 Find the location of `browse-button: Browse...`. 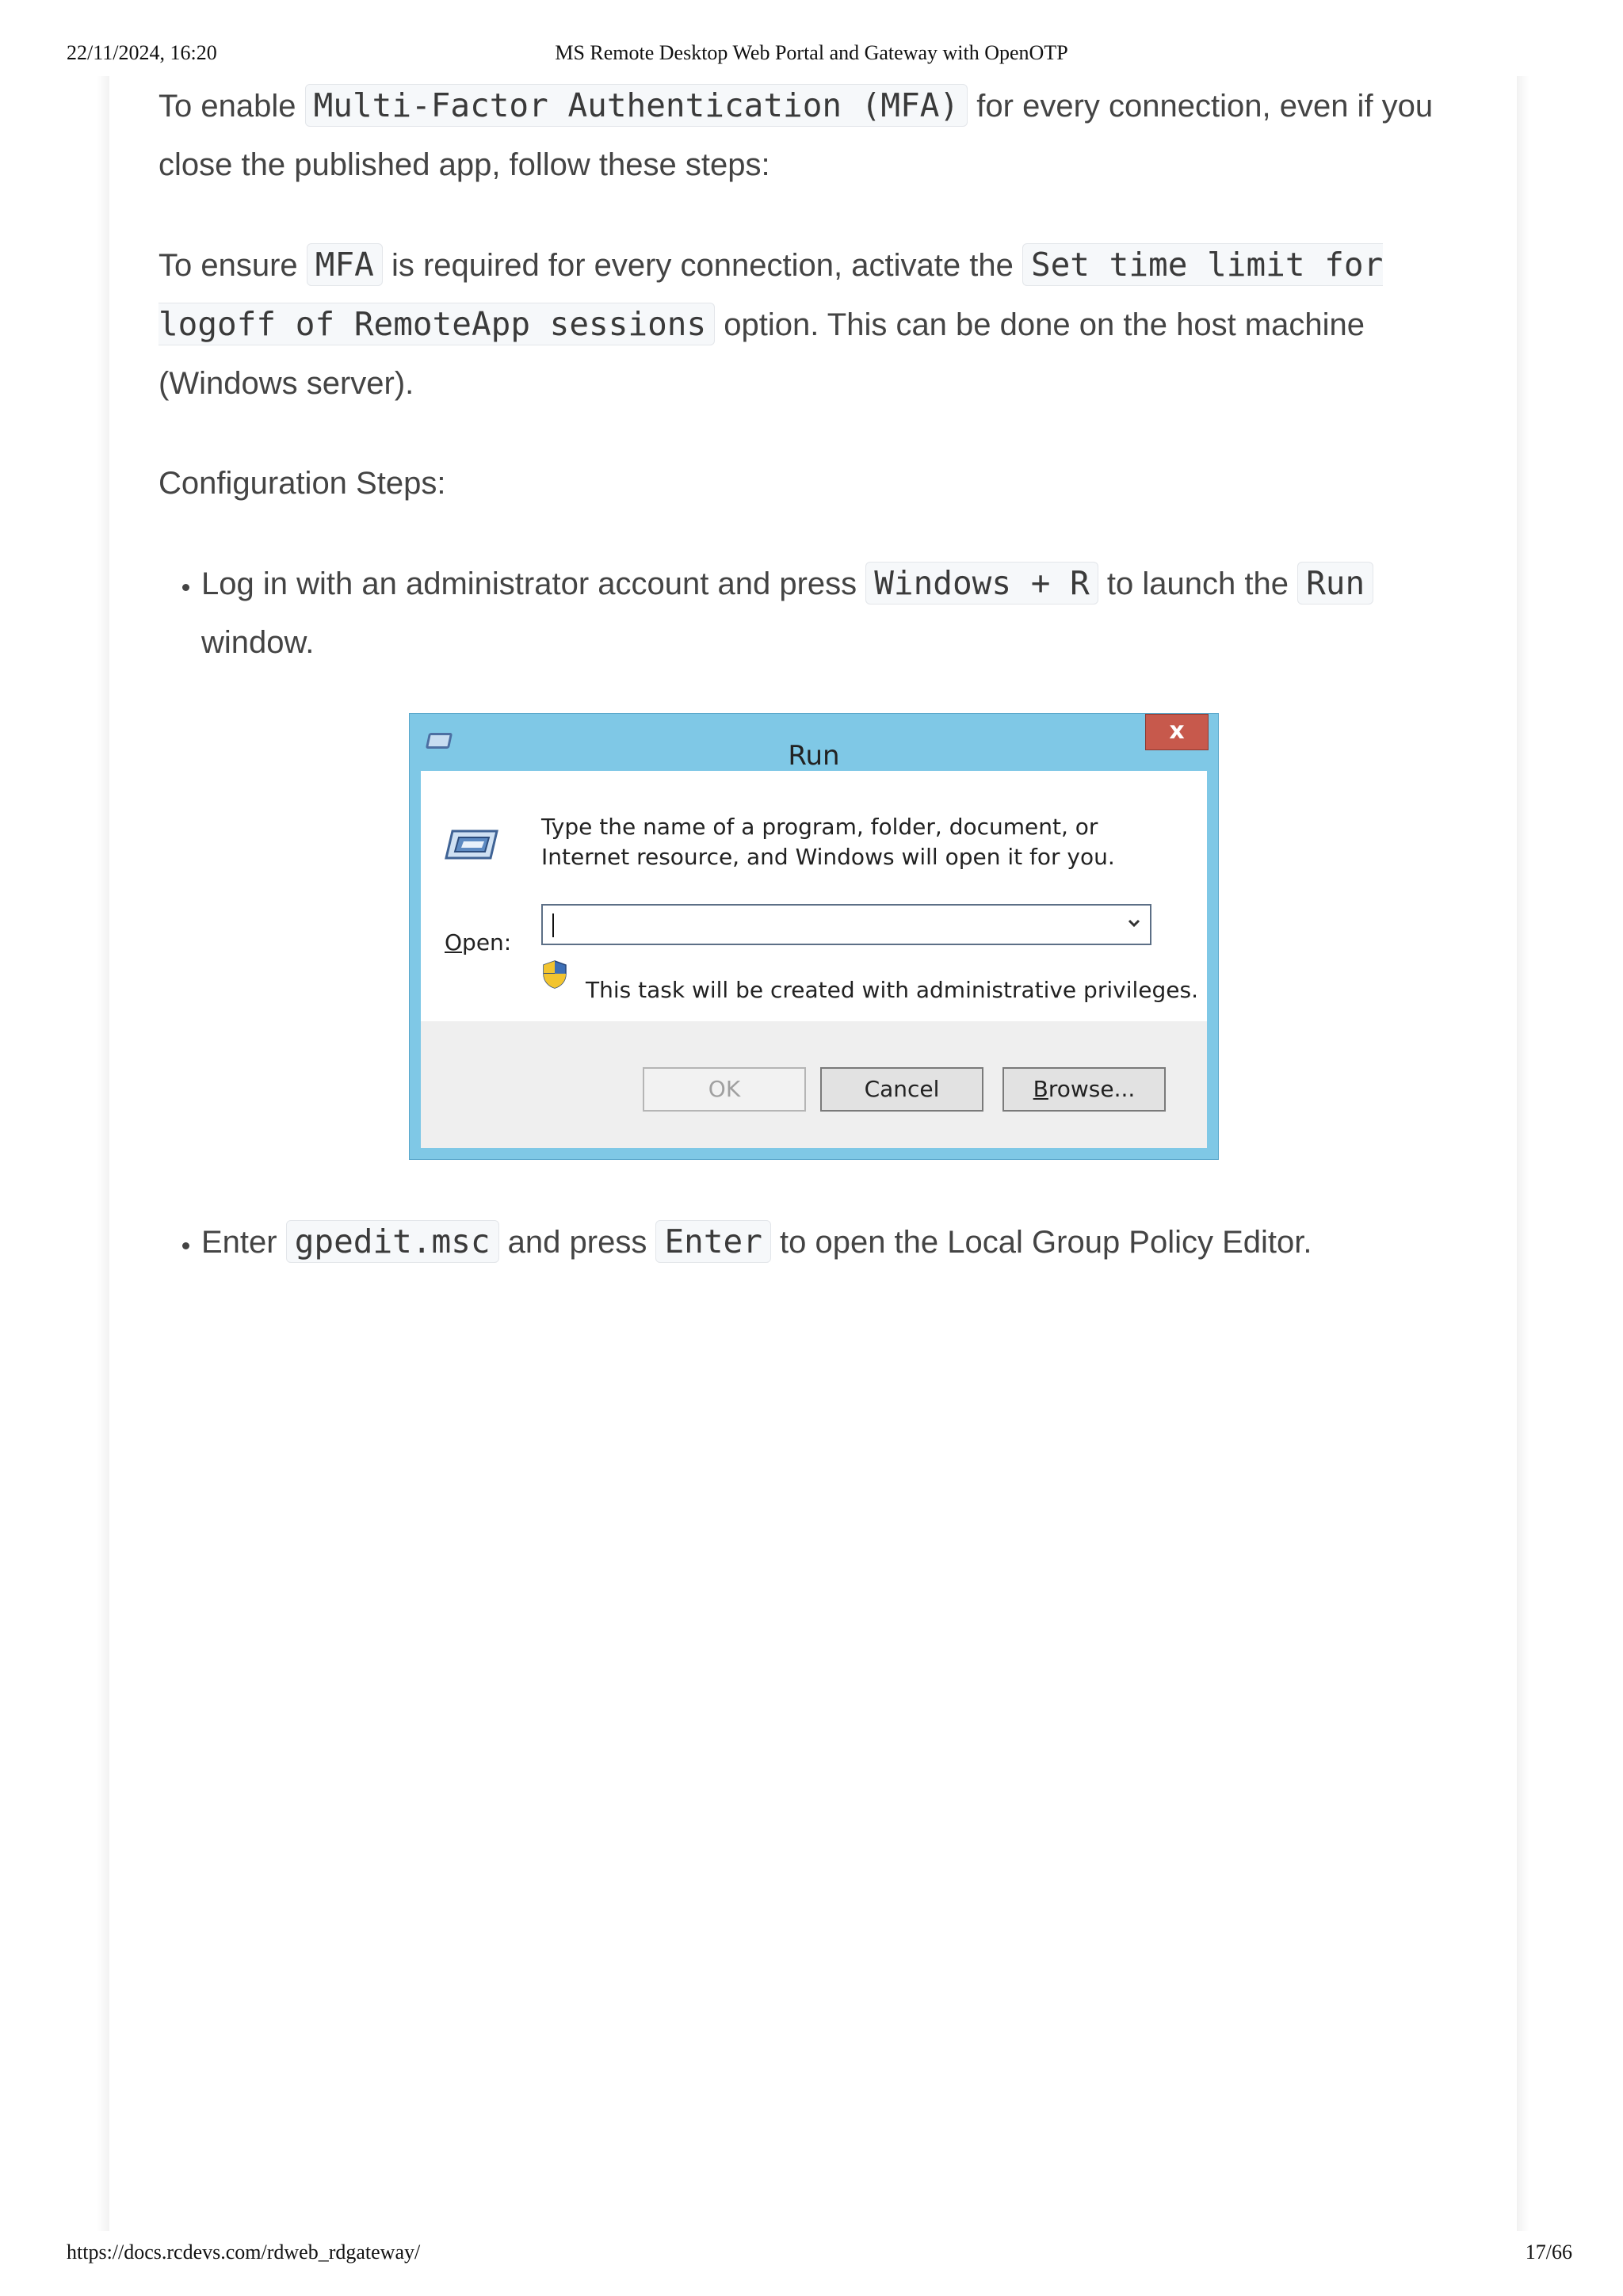

browse-button: Browse... is located at coordinates (1084, 1089).